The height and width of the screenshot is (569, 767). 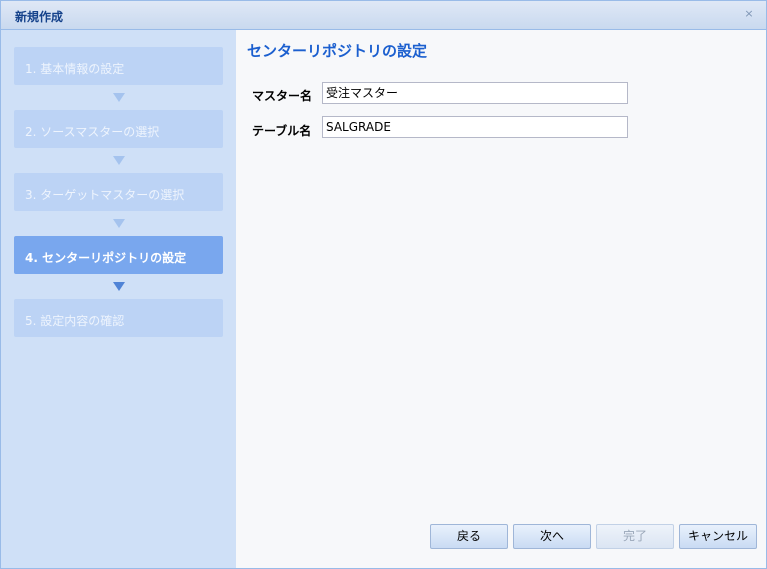 What do you see at coordinates (475, 93) in the screenshot?
I see `master-name-input` at bounding box center [475, 93].